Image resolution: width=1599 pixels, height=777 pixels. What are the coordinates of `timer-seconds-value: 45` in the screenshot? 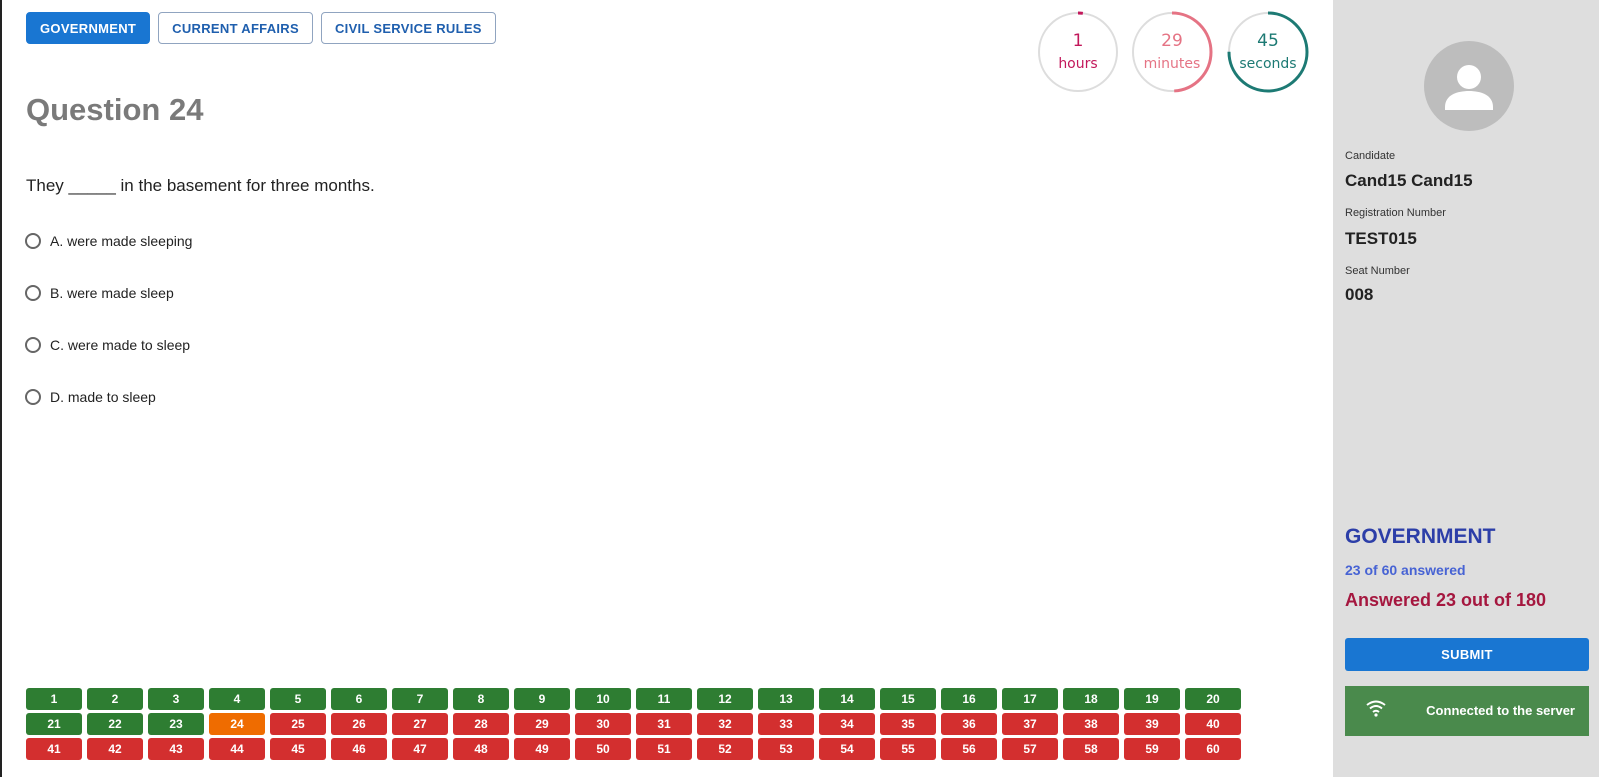 It's located at (1268, 41).